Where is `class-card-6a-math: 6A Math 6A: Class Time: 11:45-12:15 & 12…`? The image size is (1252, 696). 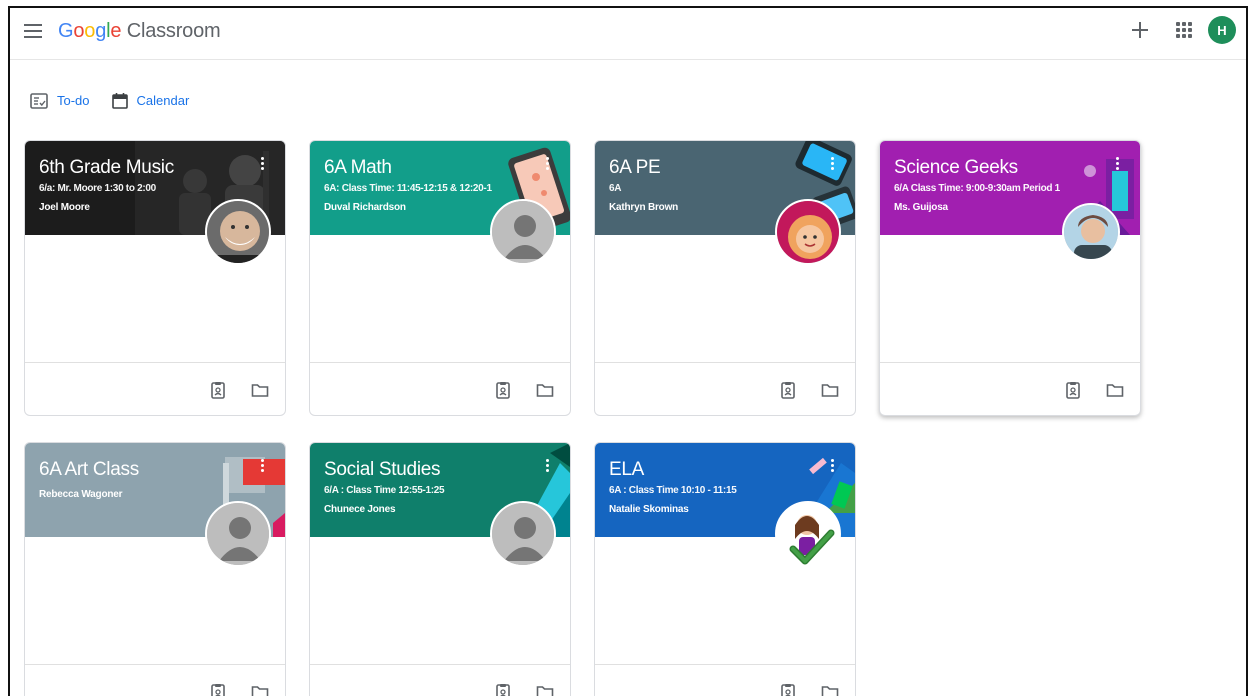
class-card-6a-math: 6A Math 6A: Class Time: 11:45-12:15 & 12… is located at coordinates (440, 278).